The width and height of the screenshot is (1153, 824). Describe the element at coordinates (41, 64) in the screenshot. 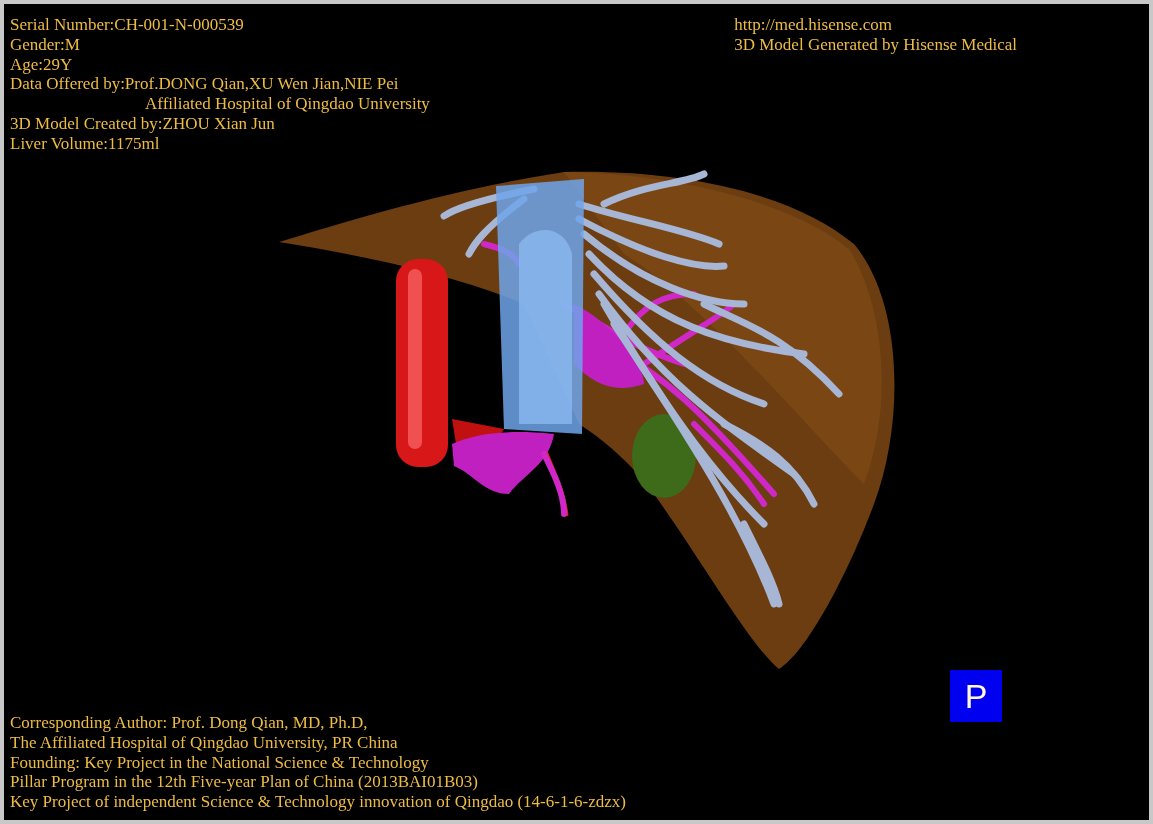

I see `info-line: Age:29Y` at that location.